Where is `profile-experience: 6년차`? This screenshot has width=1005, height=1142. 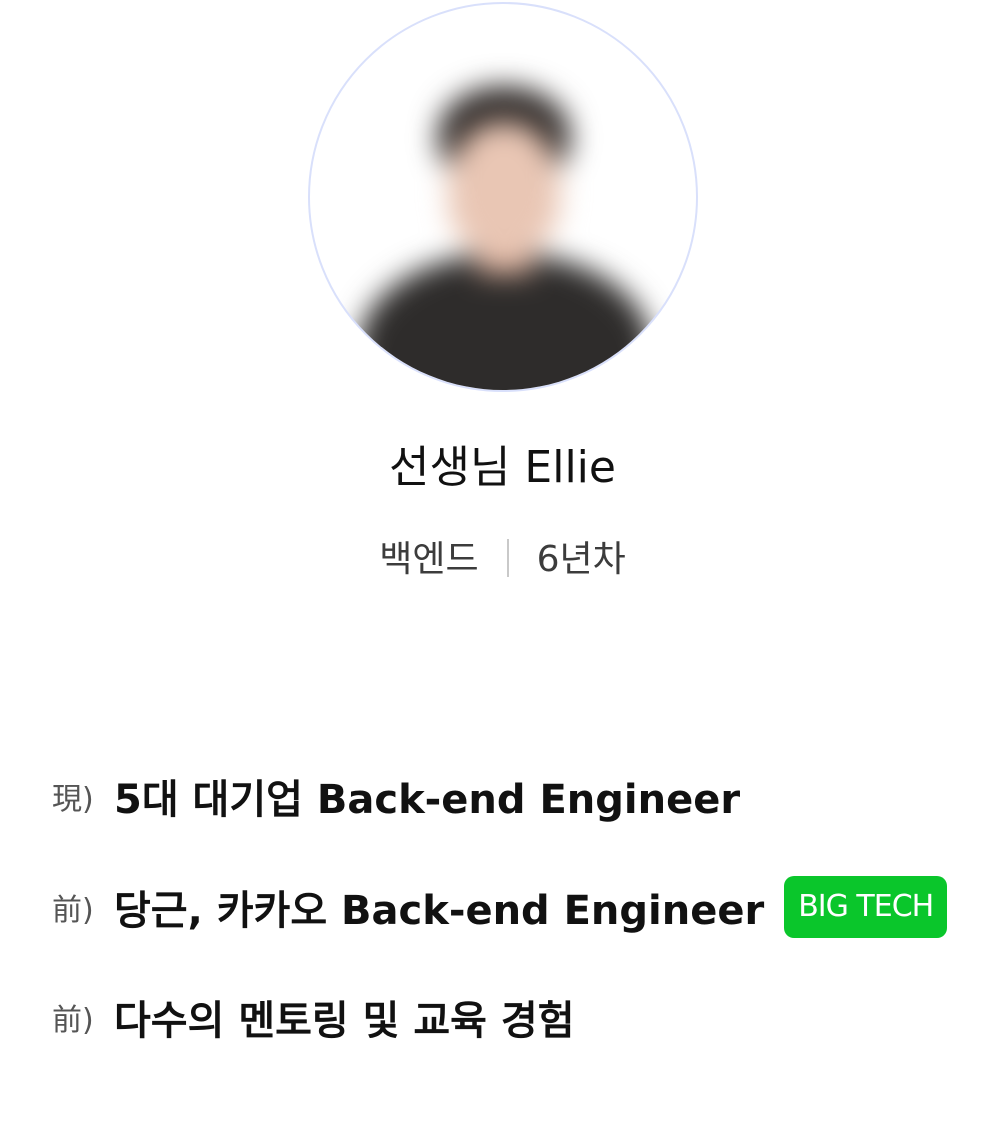
profile-experience: 6년차 is located at coordinates (581, 559).